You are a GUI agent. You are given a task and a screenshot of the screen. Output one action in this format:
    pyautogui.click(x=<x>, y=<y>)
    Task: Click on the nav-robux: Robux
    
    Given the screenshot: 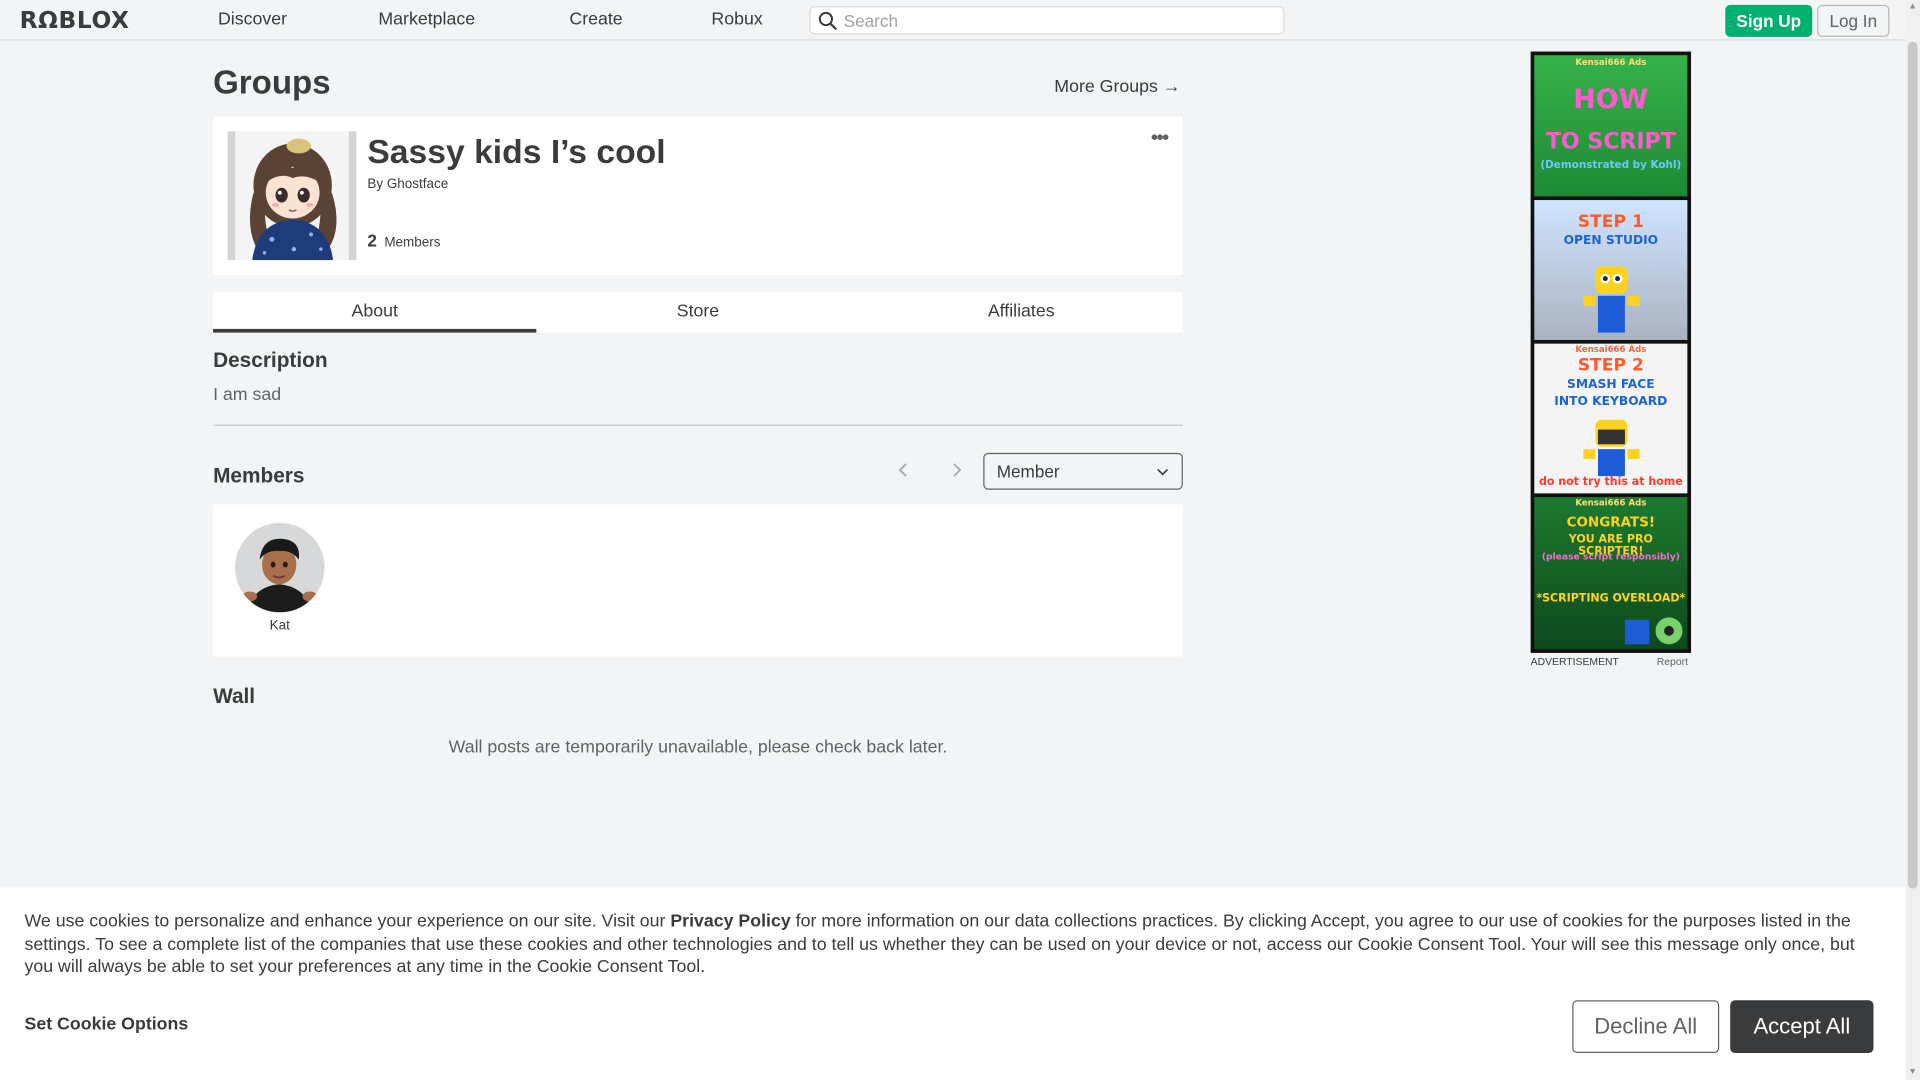 What is the action you would take?
    pyautogui.click(x=736, y=20)
    